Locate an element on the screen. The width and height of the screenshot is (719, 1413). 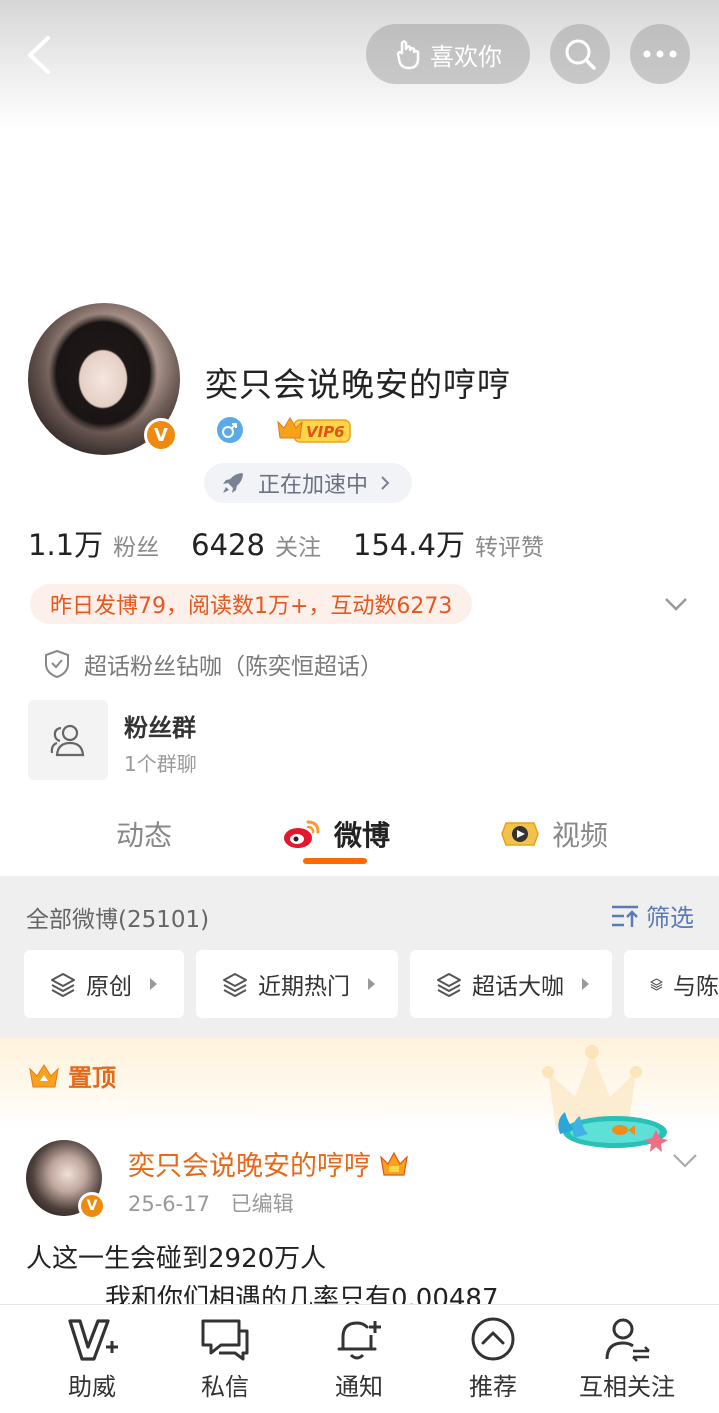
supertopic-info: 超话粉丝钻咖（陈奕恒超话） is located at coordinates (213, 664).